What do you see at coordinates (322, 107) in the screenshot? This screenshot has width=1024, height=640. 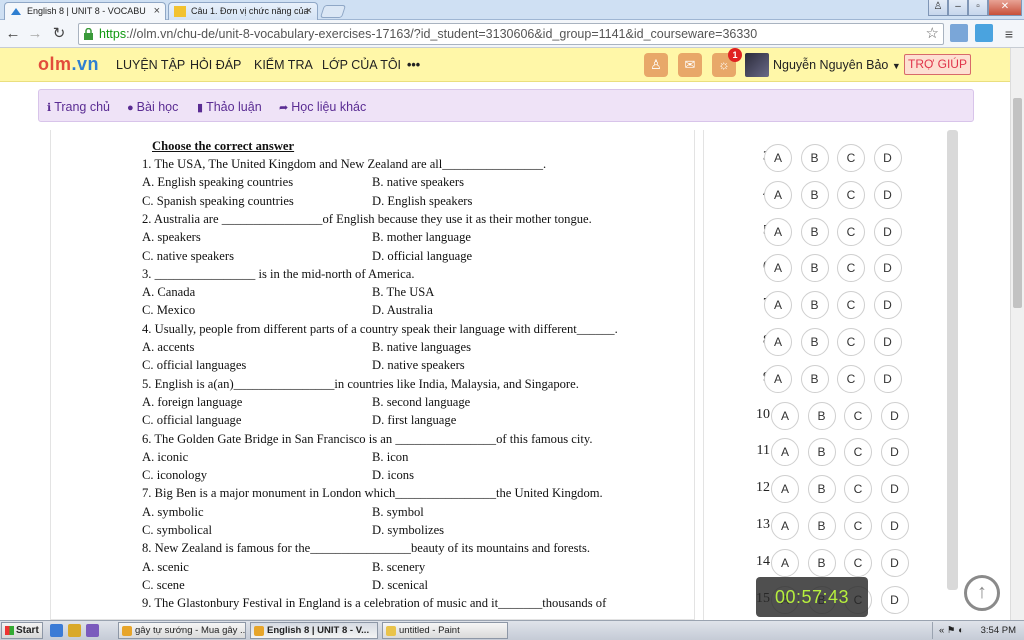 I see `crumb-hoc-lieu-khac: ➦ Học liệu khác` at bounding box center [322, 107].